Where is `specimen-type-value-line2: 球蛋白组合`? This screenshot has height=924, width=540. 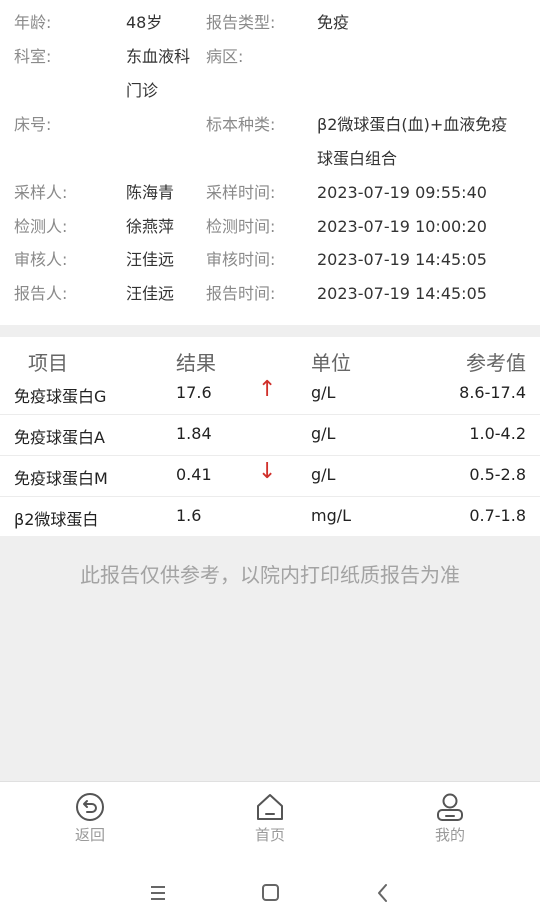
specimen-type-value-line2: 球蛋白组合 is located at coordinates (357, 158).